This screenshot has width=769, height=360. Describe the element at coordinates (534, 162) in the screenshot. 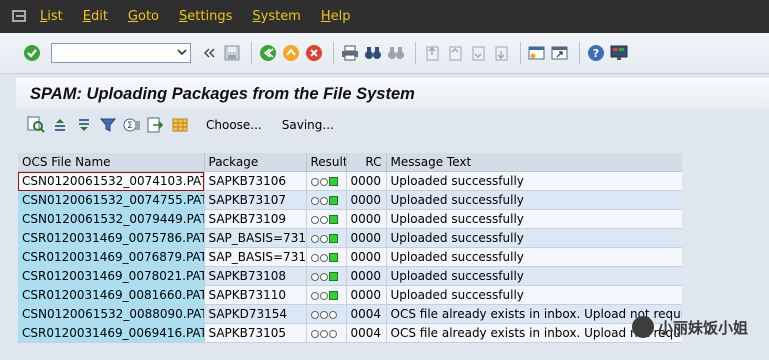

I see `column-header-message-text: Message Text` at that location.